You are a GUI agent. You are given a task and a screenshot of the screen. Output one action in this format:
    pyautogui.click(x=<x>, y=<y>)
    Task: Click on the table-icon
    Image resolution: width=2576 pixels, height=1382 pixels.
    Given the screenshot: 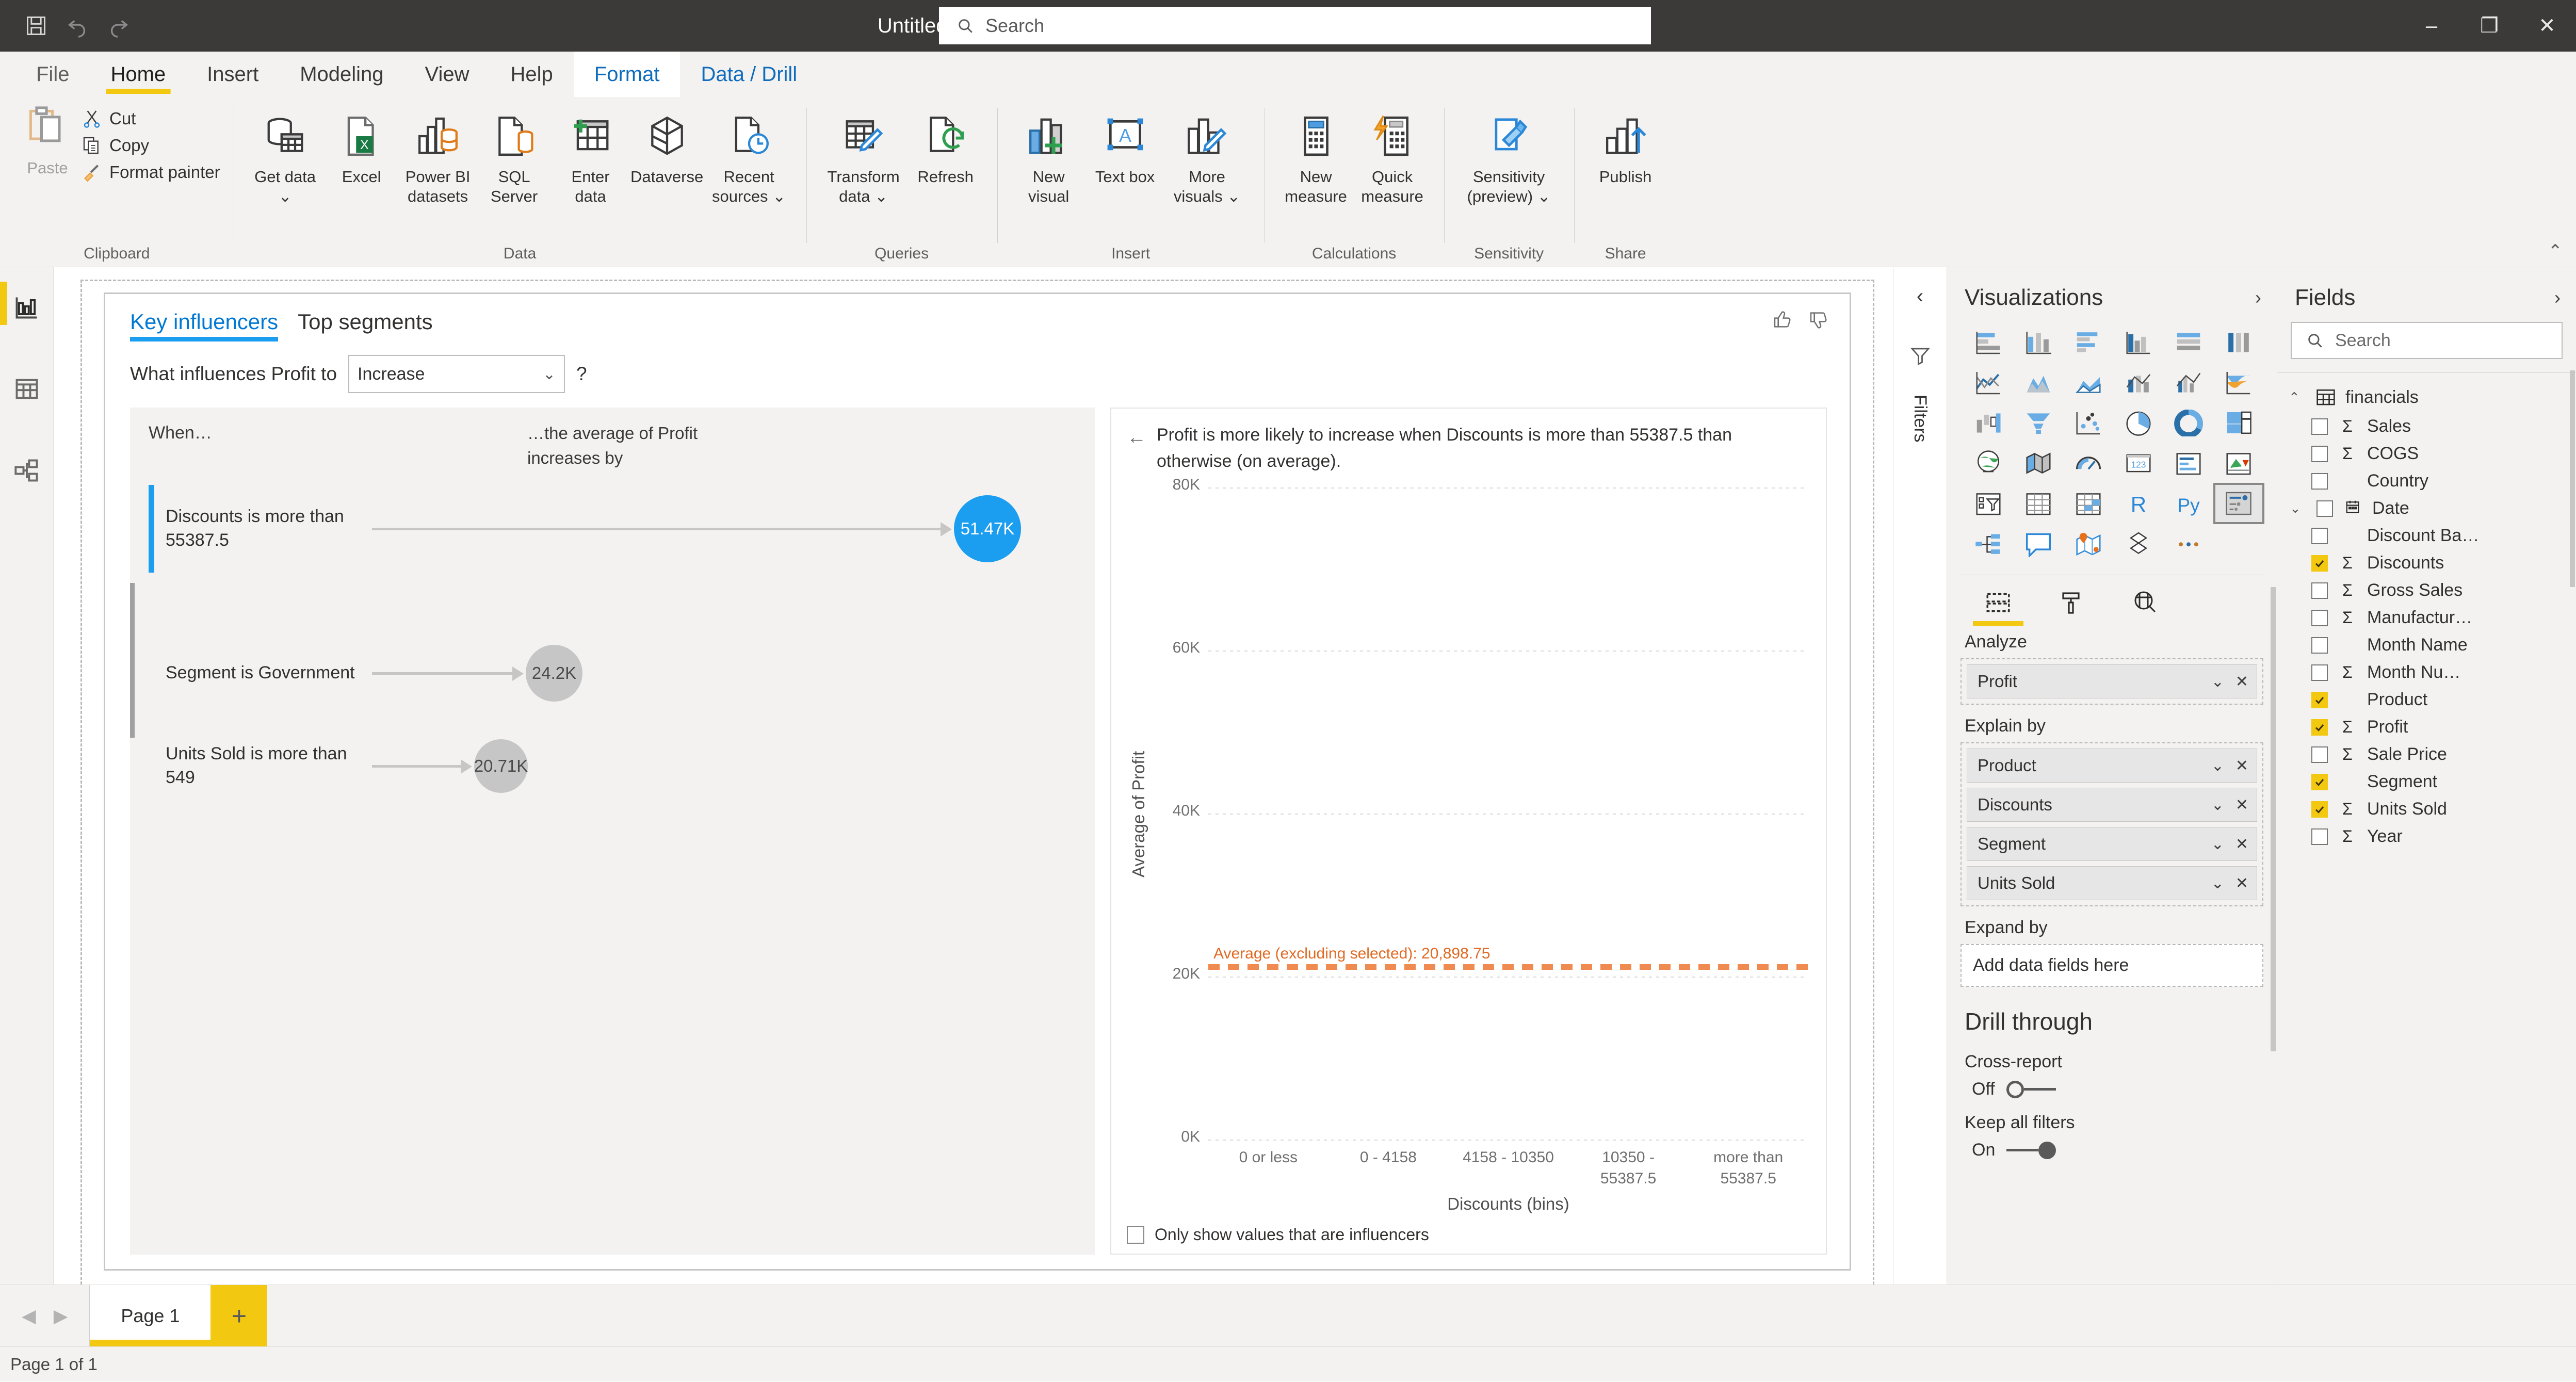 What is the action you would take?
    pyautogui.click(x=2038, y=503)
    